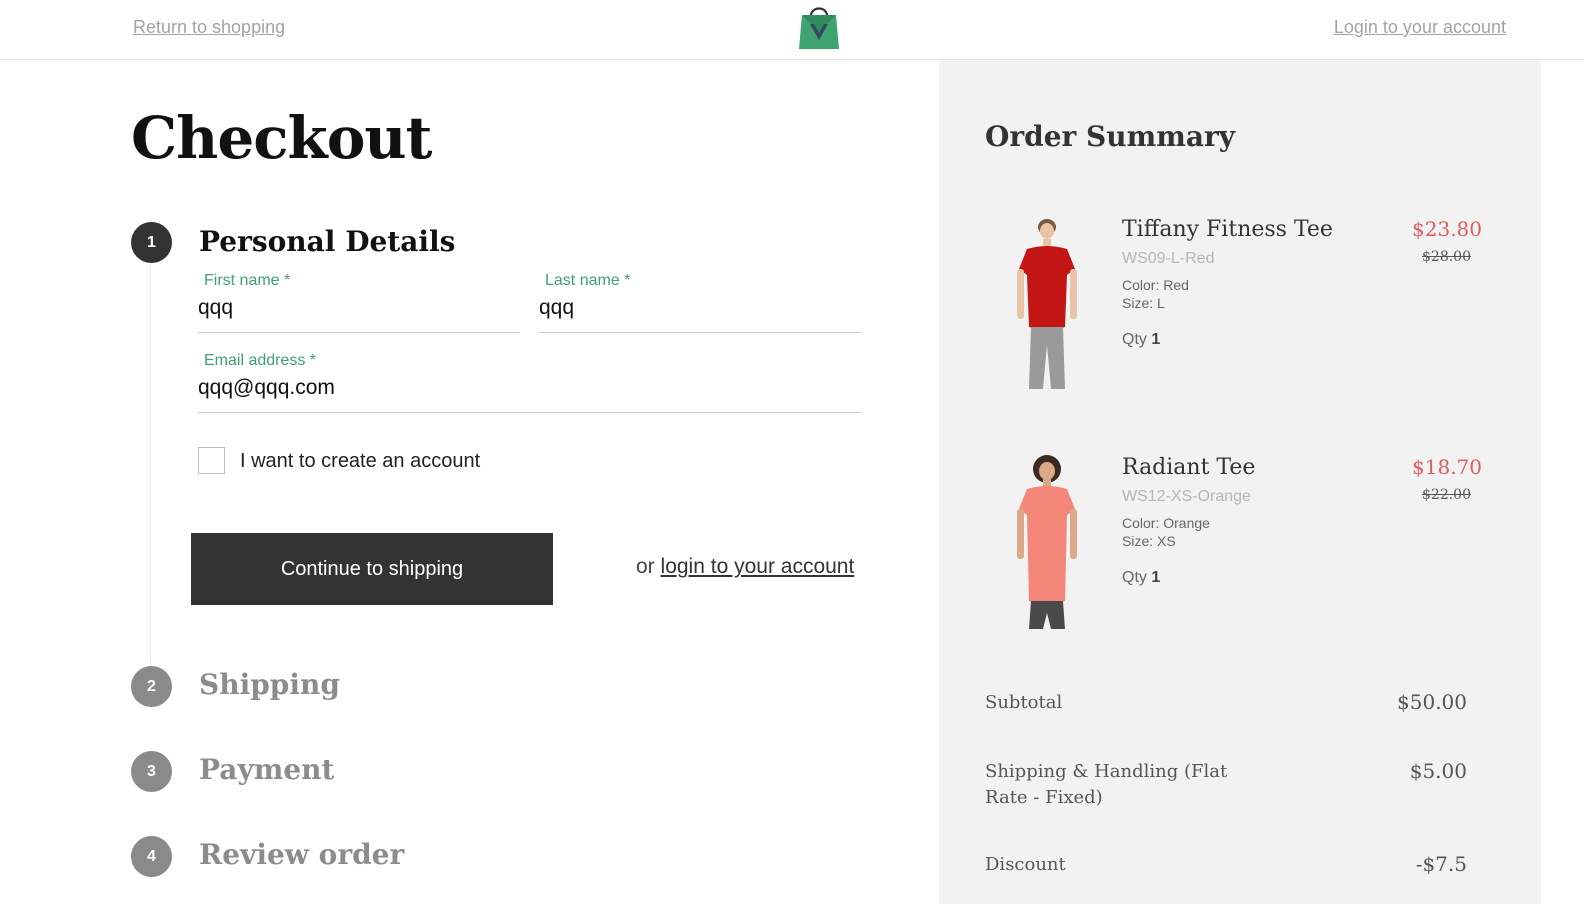 The width and height of the screenshot is (1584, 904). What do you see at coordinates (209, 27) in the screenshot?
I see `return-to-shopping-link: Return to shopping` at bounding box center [209, 27].